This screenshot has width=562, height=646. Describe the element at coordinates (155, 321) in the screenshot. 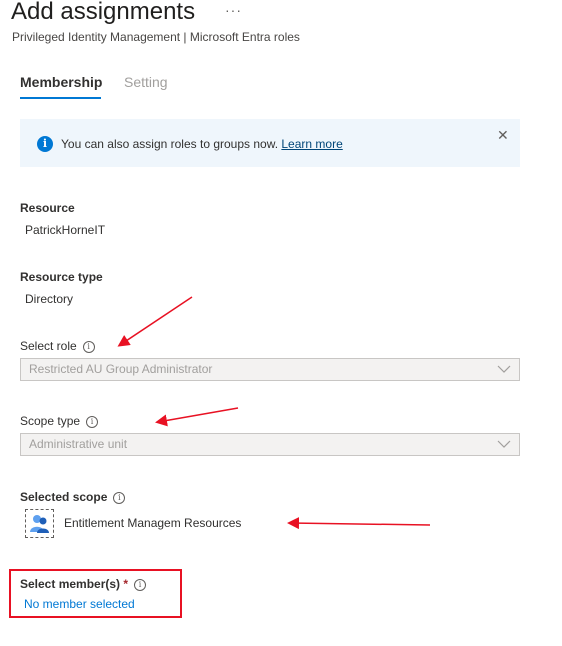

I see `arrow-select-role` at that location.